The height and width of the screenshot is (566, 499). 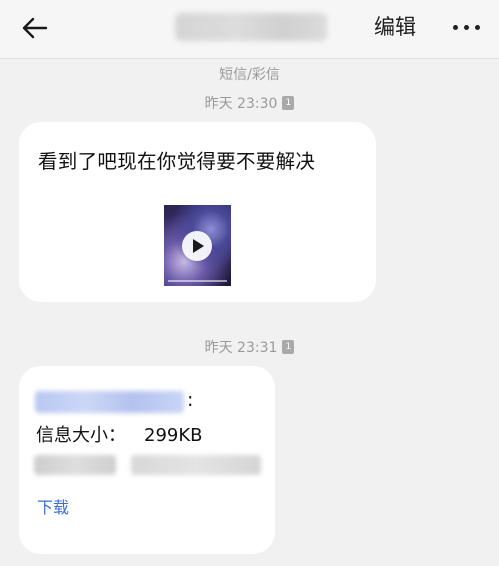 I want to click on conversation-title-redacted, so click(x=251, y=27).